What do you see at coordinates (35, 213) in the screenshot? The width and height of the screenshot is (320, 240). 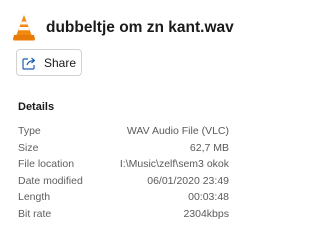 I see `detail-label: Bit rate` at bounding box center [35, 213].